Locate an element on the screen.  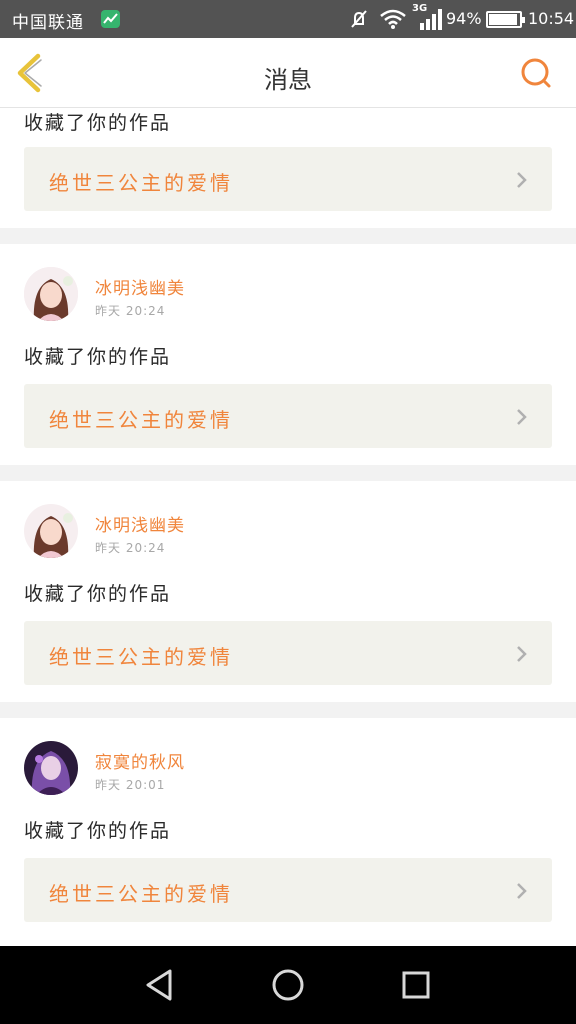
mute-icon is located at coordinates (359, 21).